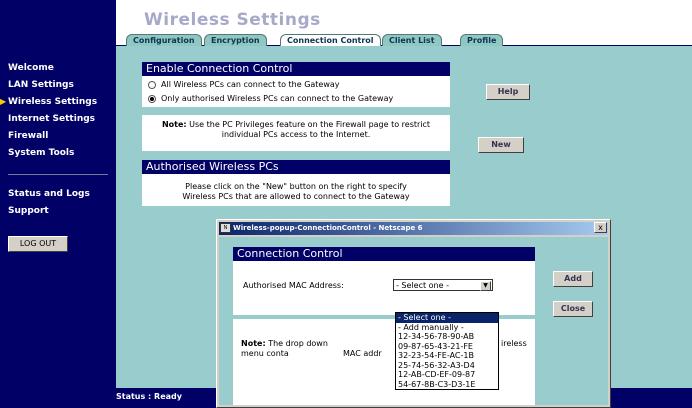  What do you see at coordinates (51, 119) in the screenshot?
I see `sidebar-item-internet-settings: Internet Settings` at bounding box center [51, 119].